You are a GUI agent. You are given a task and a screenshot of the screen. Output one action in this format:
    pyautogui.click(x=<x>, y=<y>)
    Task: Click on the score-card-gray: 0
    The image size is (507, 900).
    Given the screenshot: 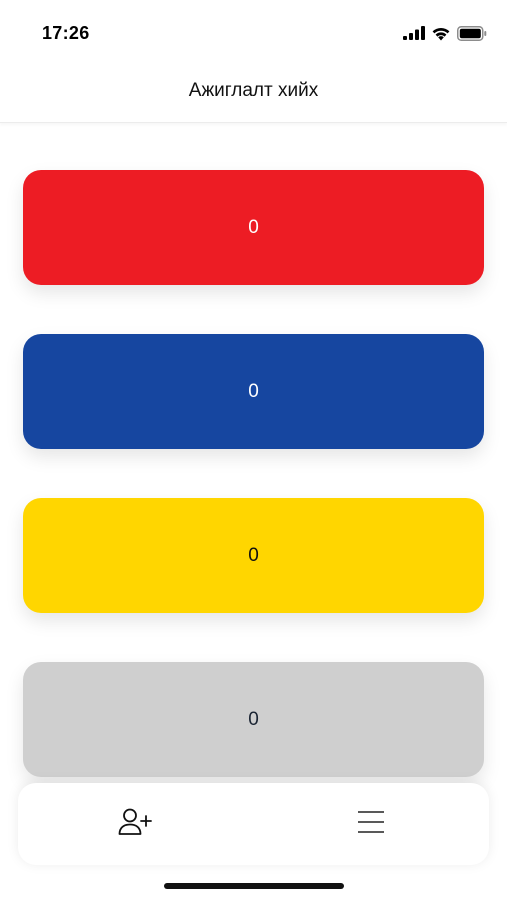 What is the action you would take?
    pyautogui.click(x=253, y=719)
    